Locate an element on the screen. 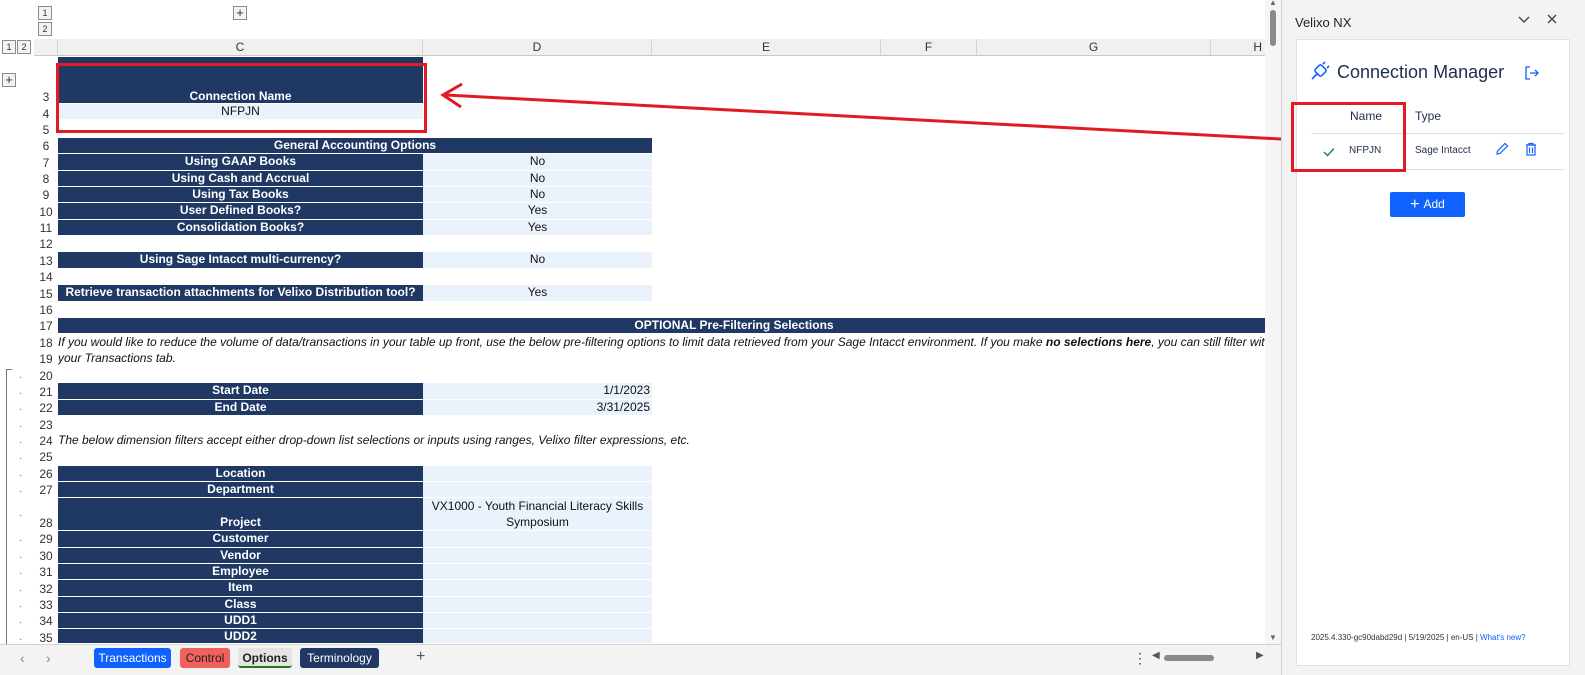 The height and width of the screenshot is (675, 1585). option-label: Consolidation Books? is located at coordinates (240, 228).